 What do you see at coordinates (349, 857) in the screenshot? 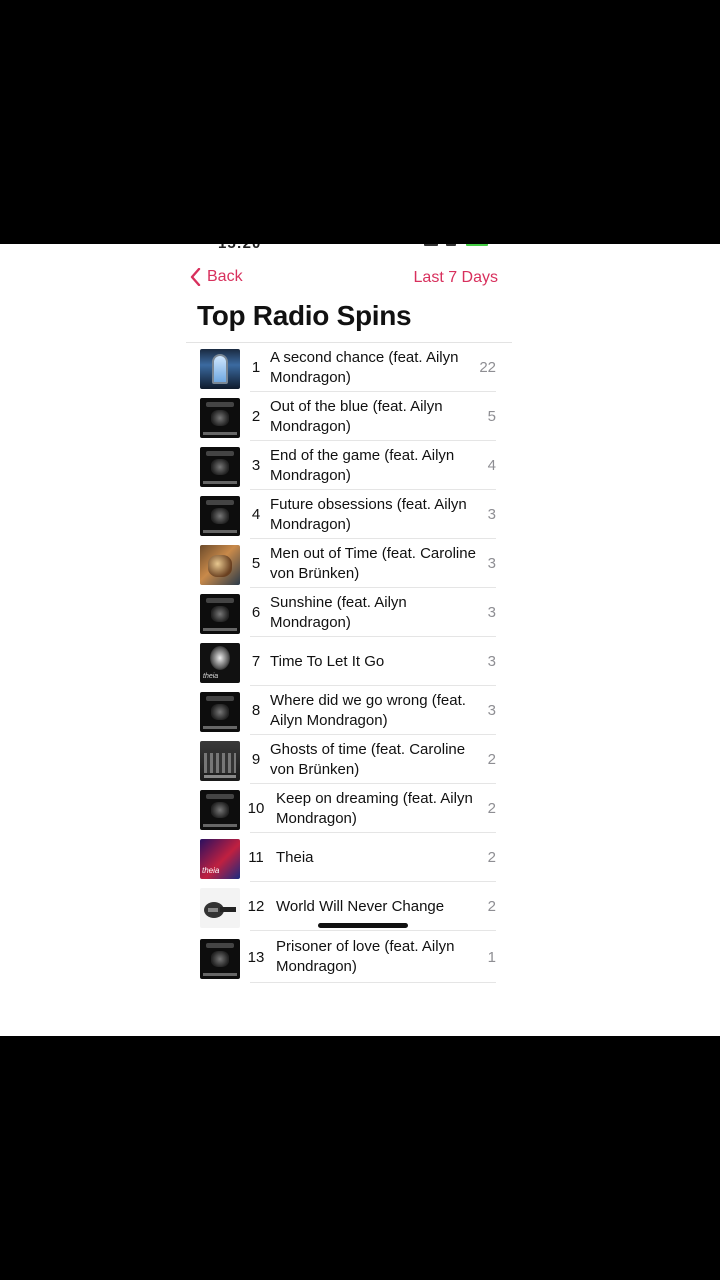
I see `song-row: theia 11 Theia 2` at bounding box center [349, 857].